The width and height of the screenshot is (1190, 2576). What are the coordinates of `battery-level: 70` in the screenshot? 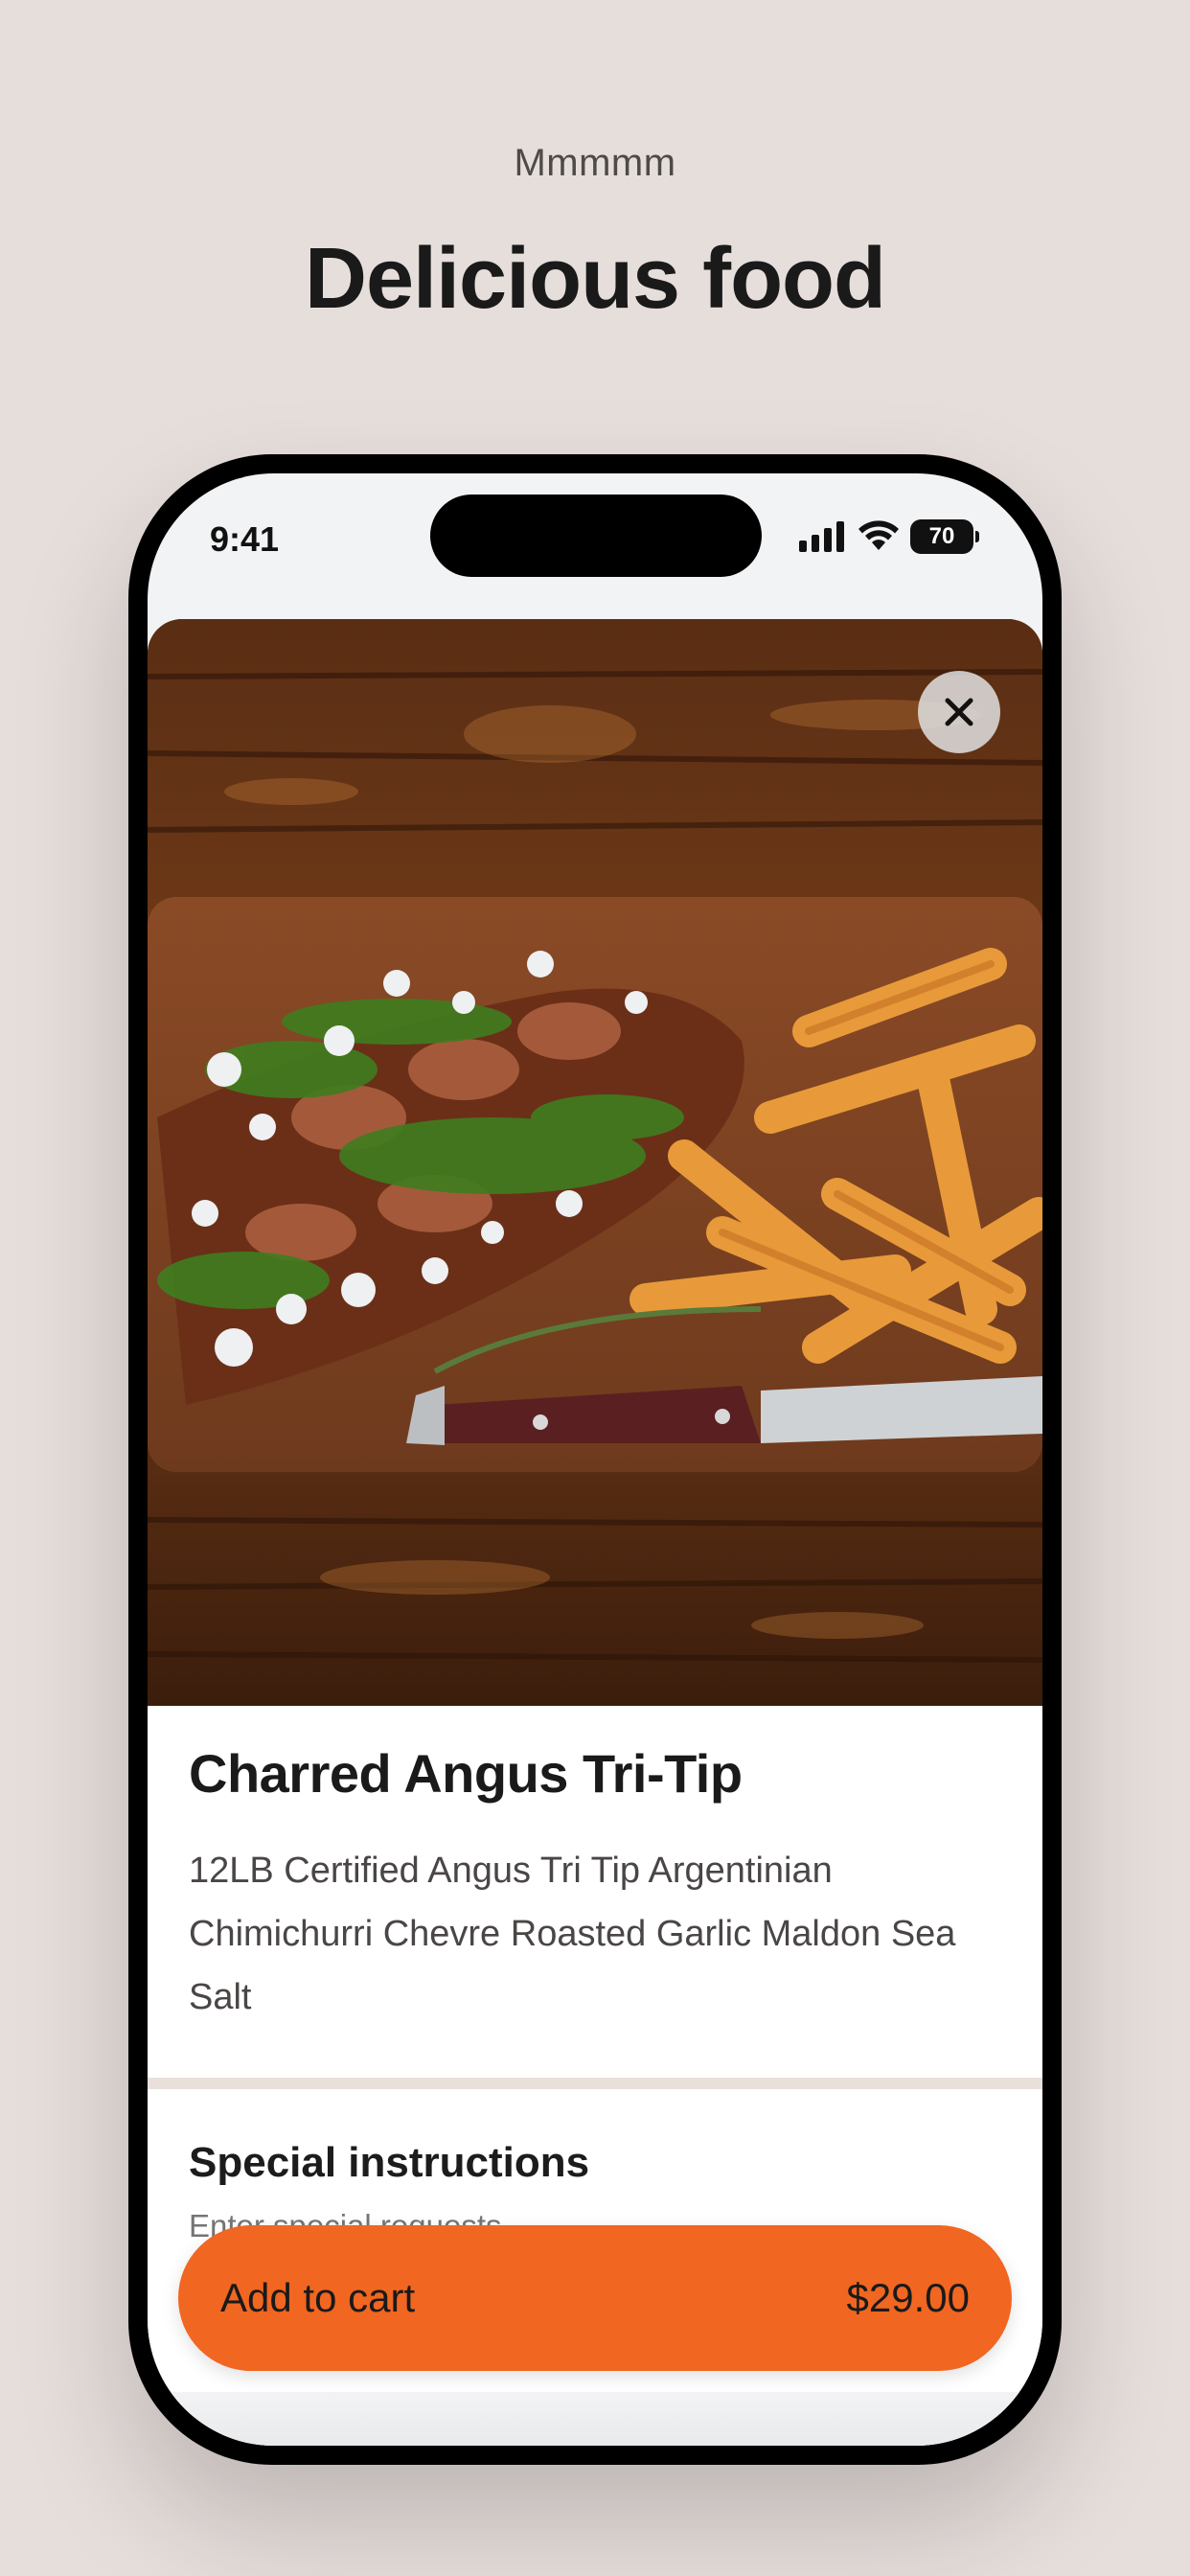 It's located at (942, 536).